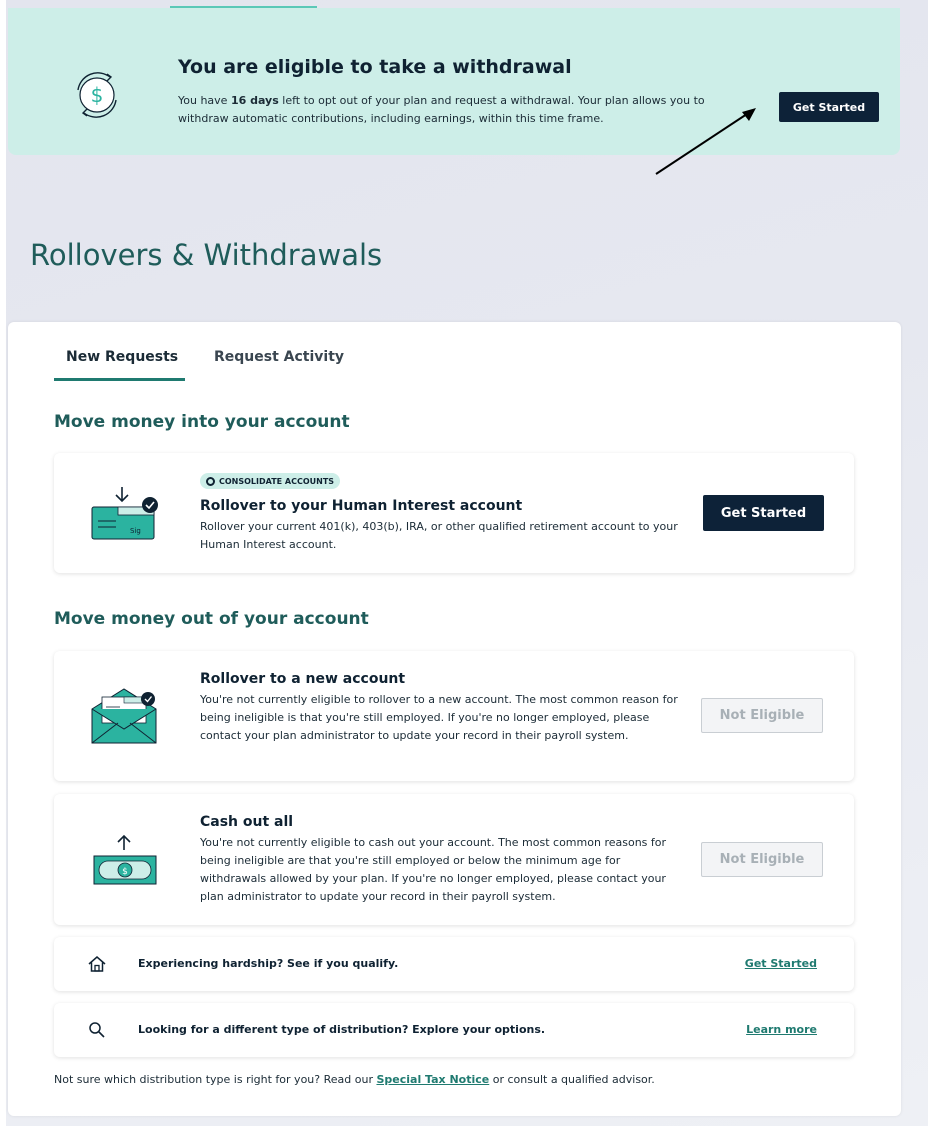  I want to click on cash-out-icon: $, so click(125, 860).